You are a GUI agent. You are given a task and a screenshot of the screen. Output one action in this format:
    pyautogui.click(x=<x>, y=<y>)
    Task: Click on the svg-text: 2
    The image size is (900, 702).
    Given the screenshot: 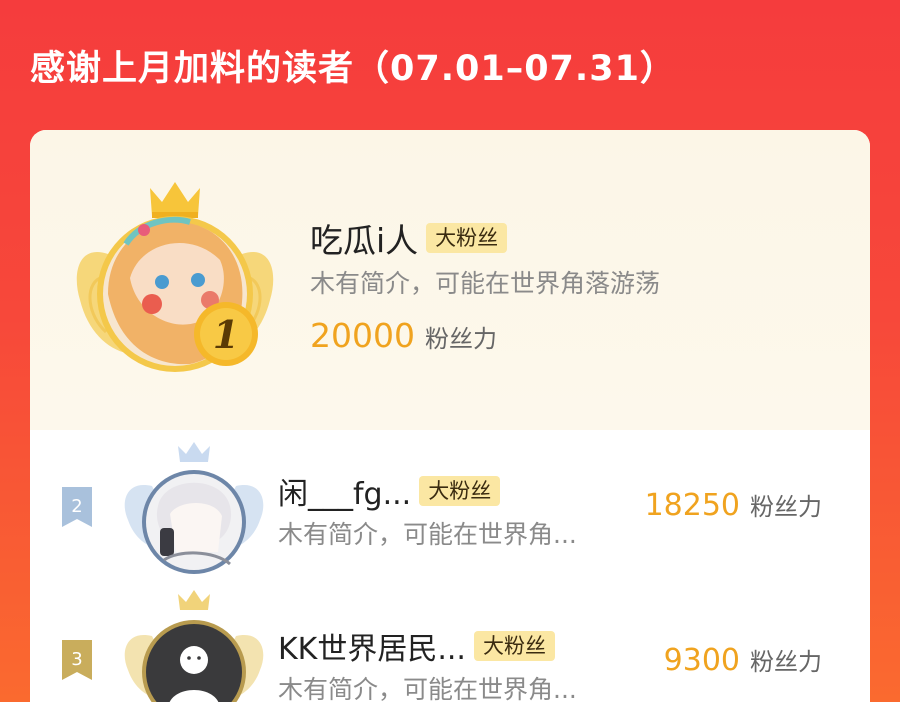 What is the action you would take?
    pyautogui.click(x=76, y=506)
    